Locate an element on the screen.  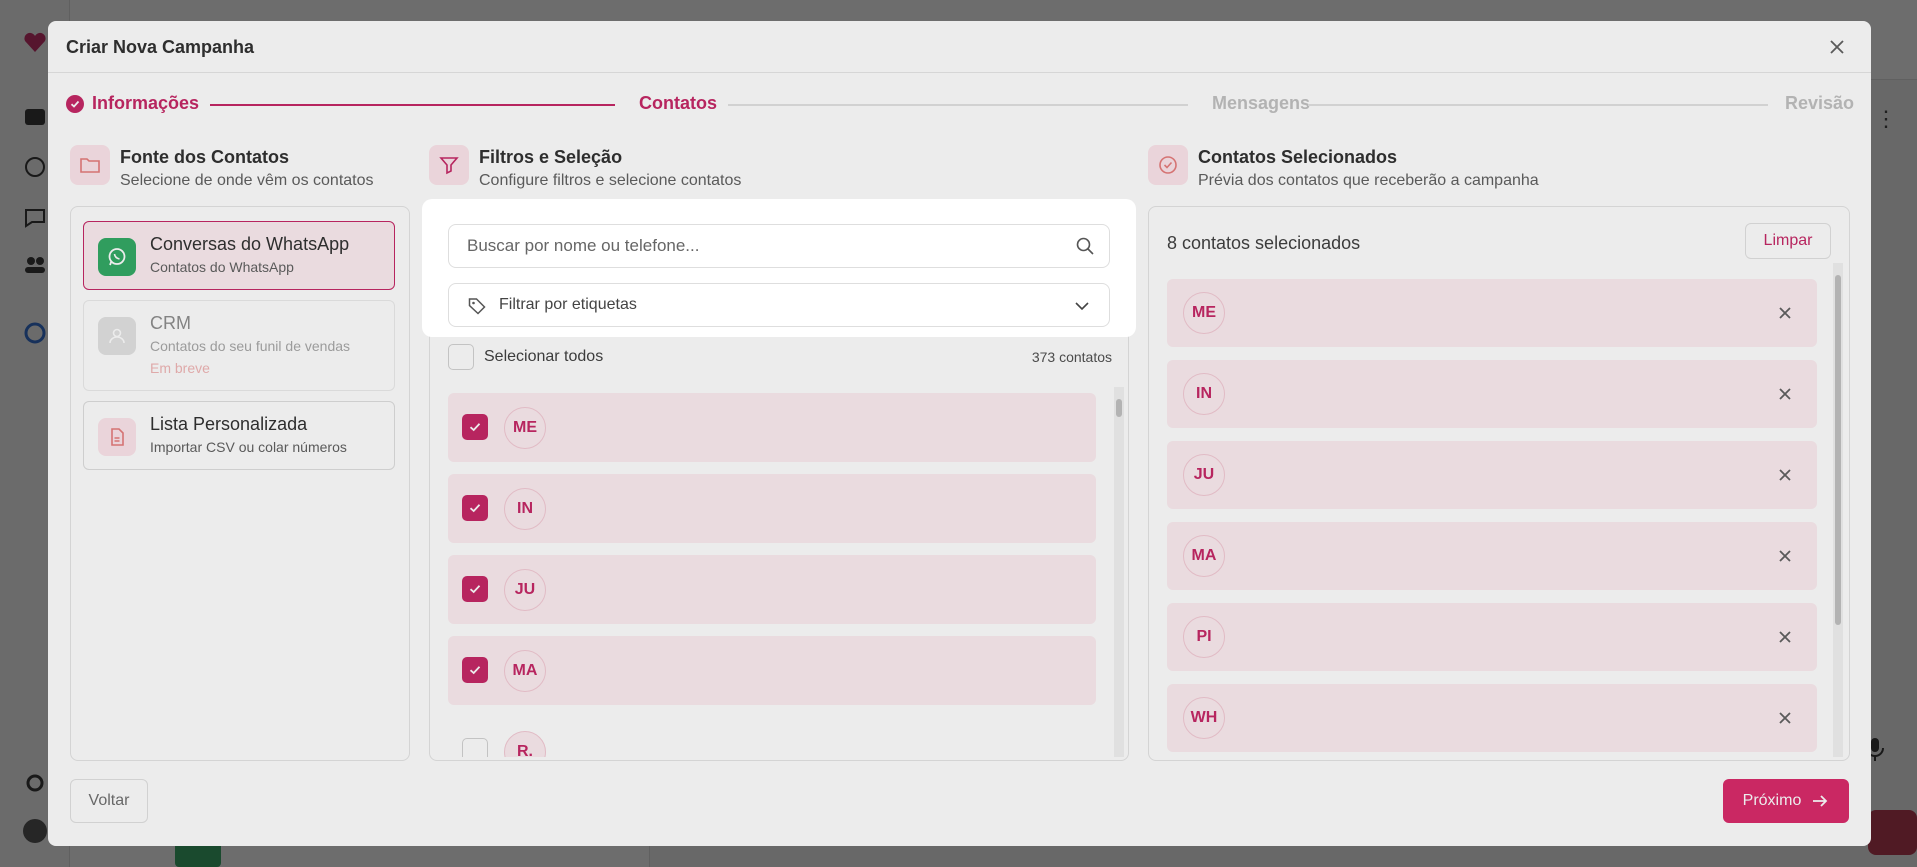
clear-button: Limpar is located at coordinates (1788, 241).